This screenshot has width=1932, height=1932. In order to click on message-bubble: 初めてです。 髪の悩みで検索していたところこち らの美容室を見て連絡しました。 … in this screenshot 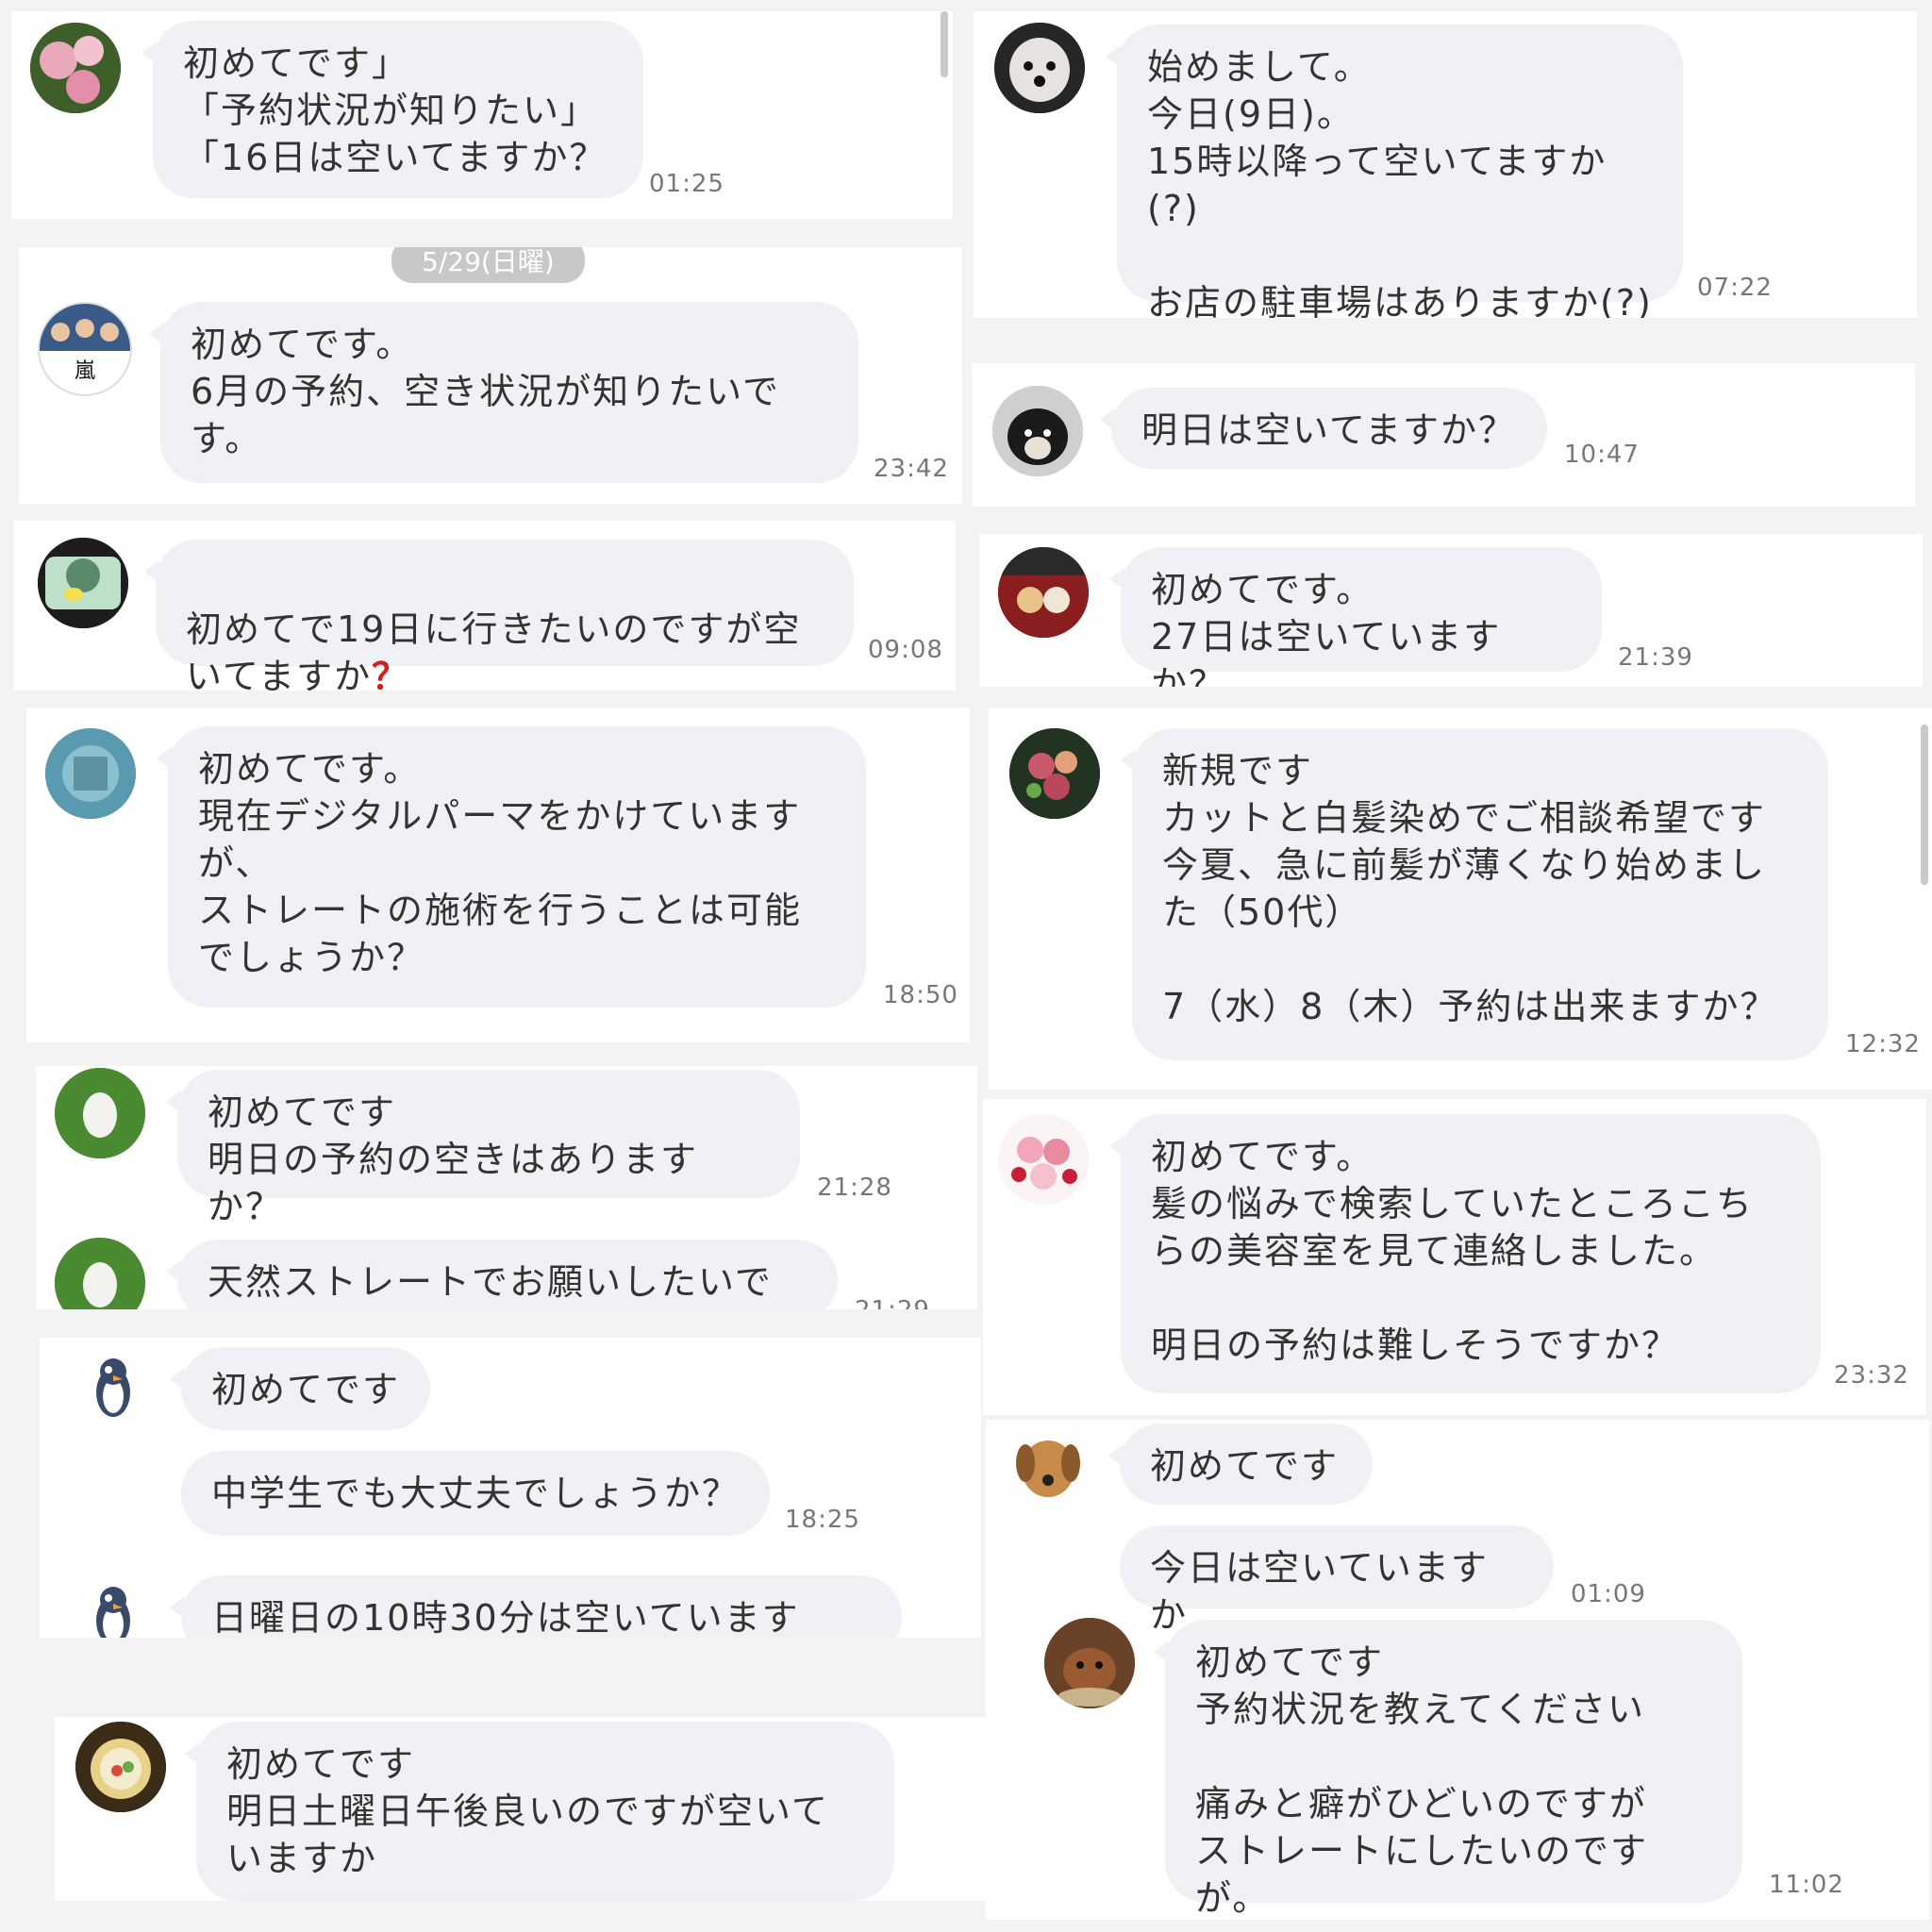, I will do `click(1465, 1253)`.